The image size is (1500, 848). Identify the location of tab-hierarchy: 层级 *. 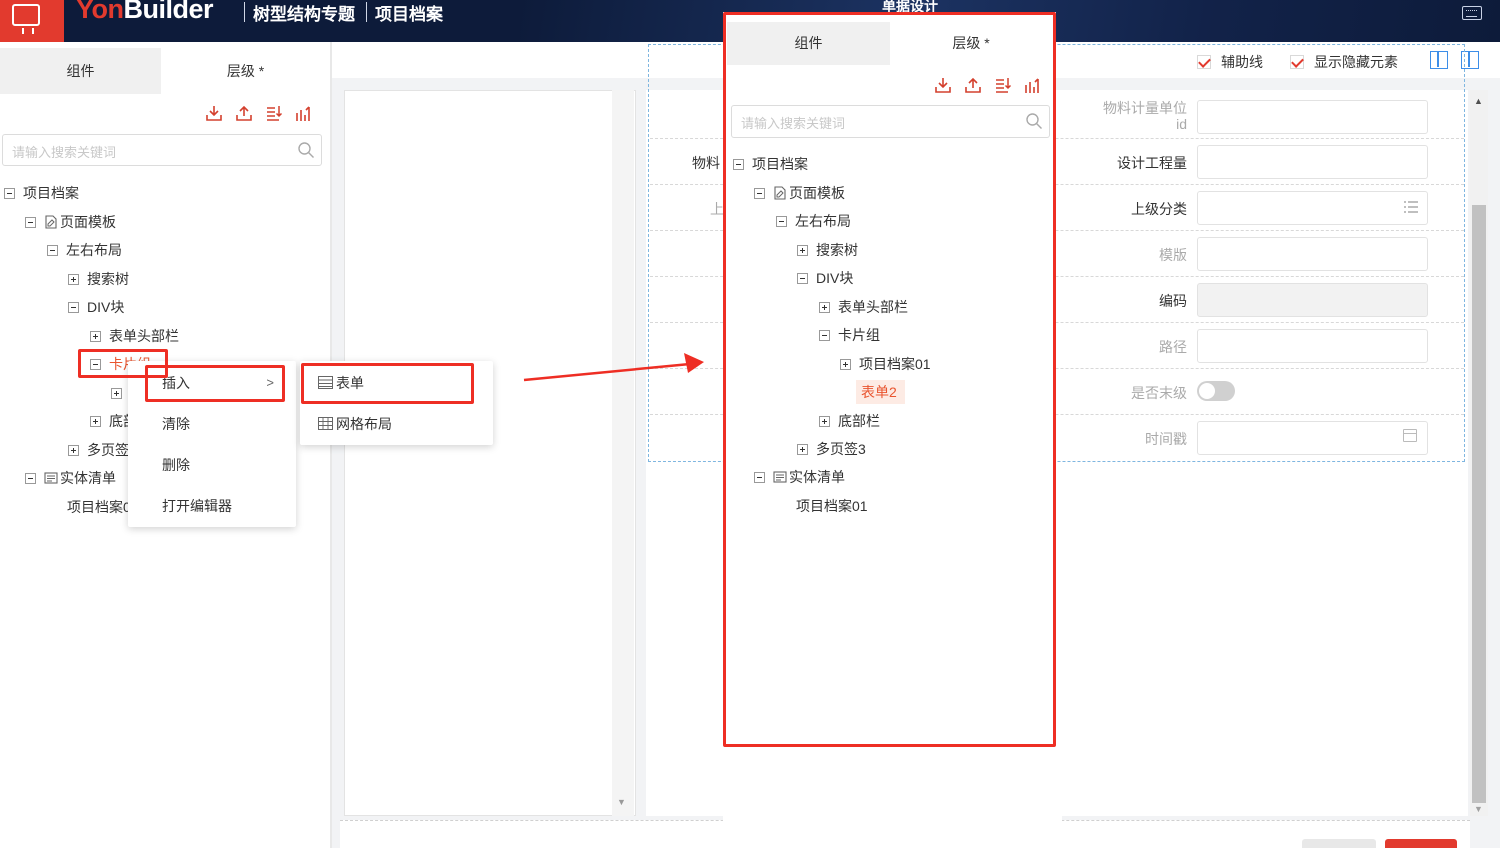
(245, 71).